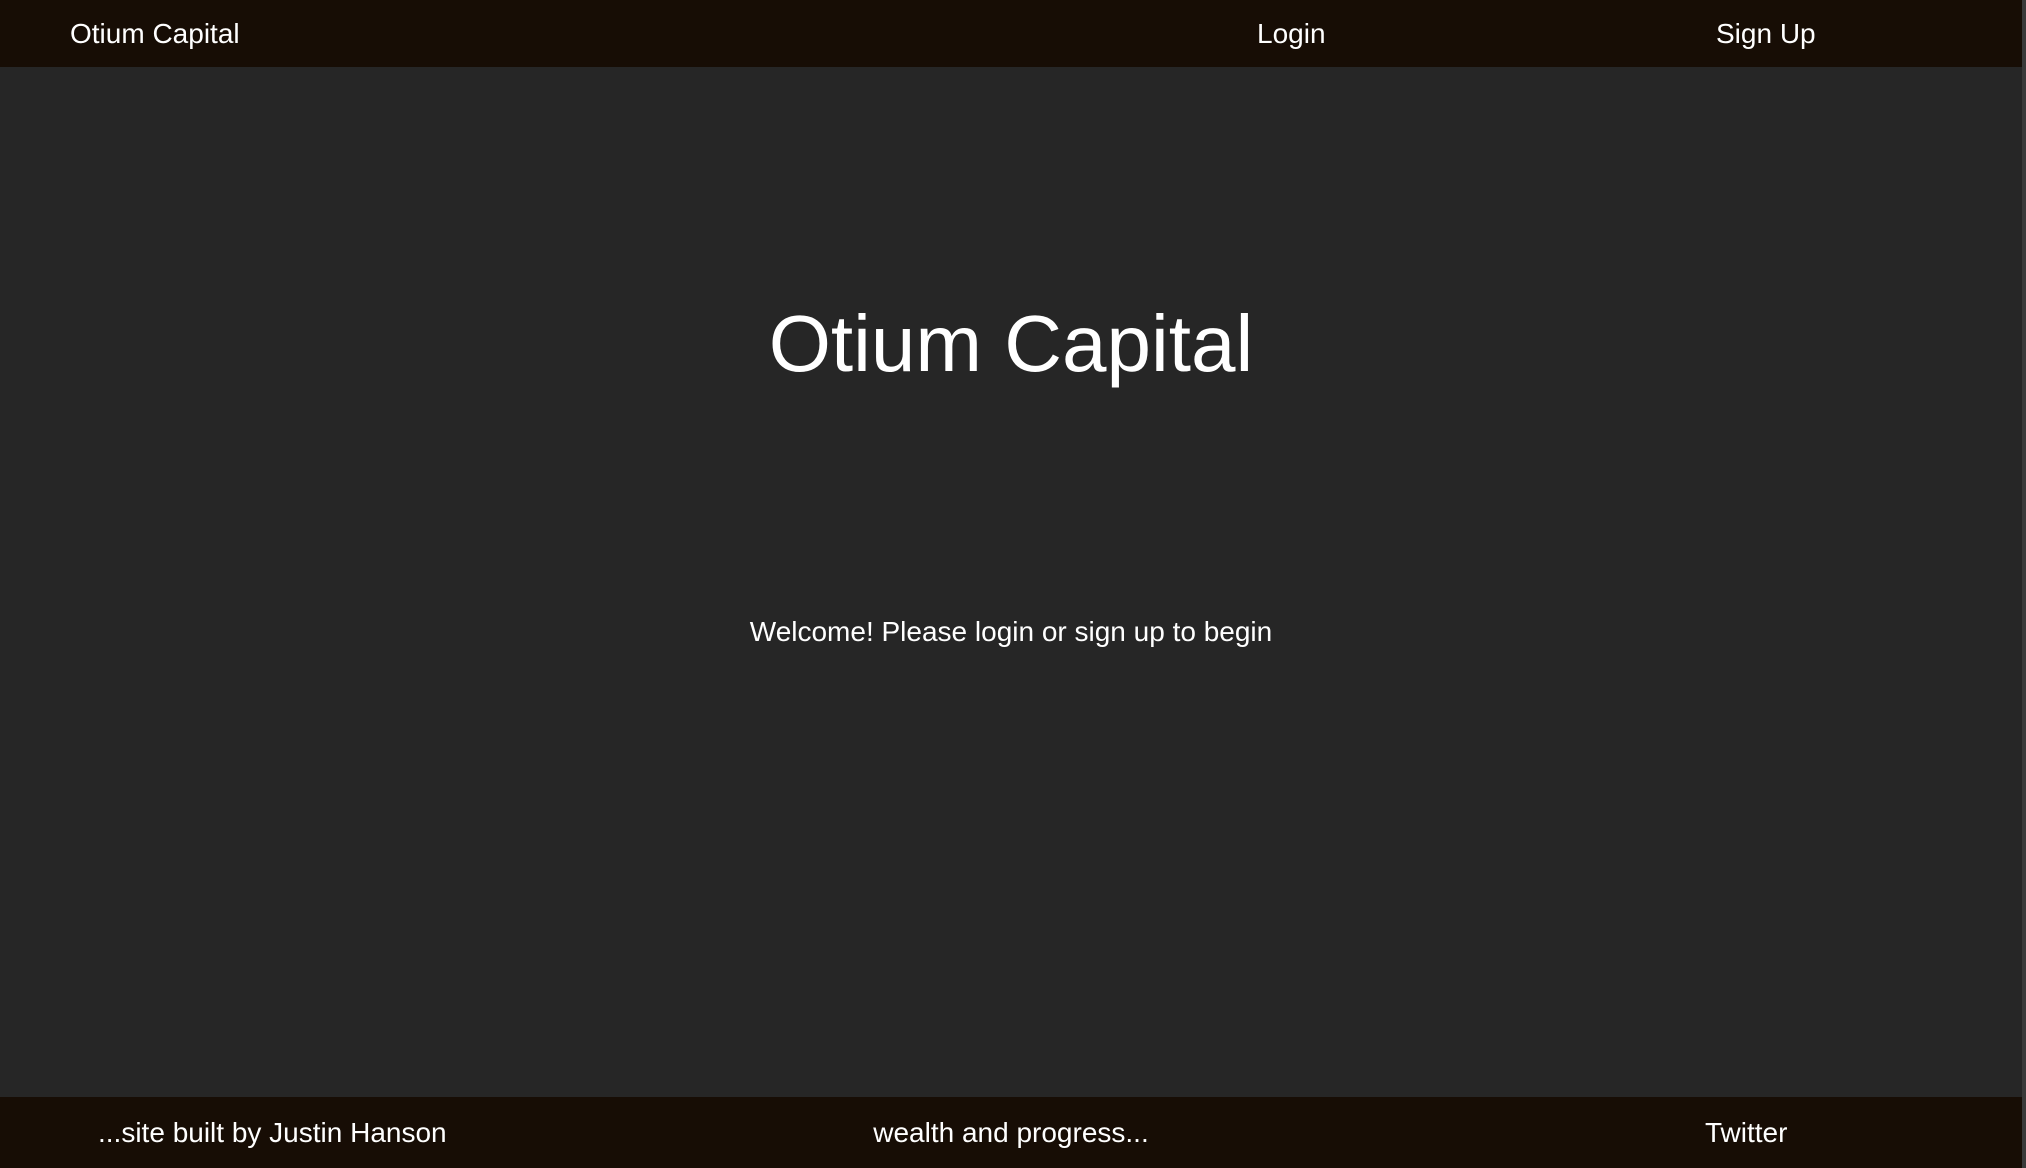 The image size is (2026, 1168). What do you see at coordinates (2024, 584) in the screenshot?
I see `window-edge` at bounding box center [2024, 584].